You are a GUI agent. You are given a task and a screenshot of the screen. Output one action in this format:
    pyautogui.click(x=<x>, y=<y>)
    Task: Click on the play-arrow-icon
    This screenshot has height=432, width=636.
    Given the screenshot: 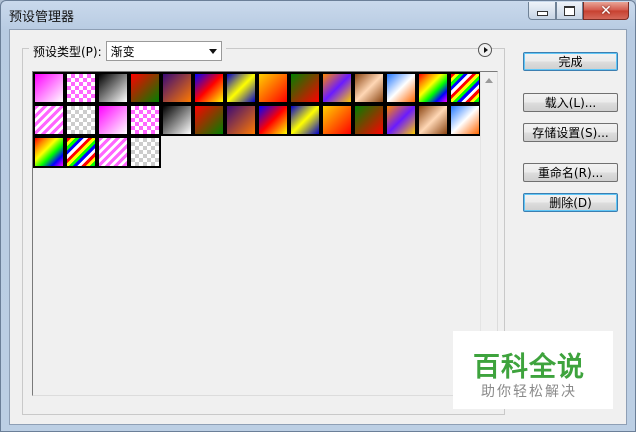 What is the action you would take?
    pyautogui.click(x=485, y=50)
    